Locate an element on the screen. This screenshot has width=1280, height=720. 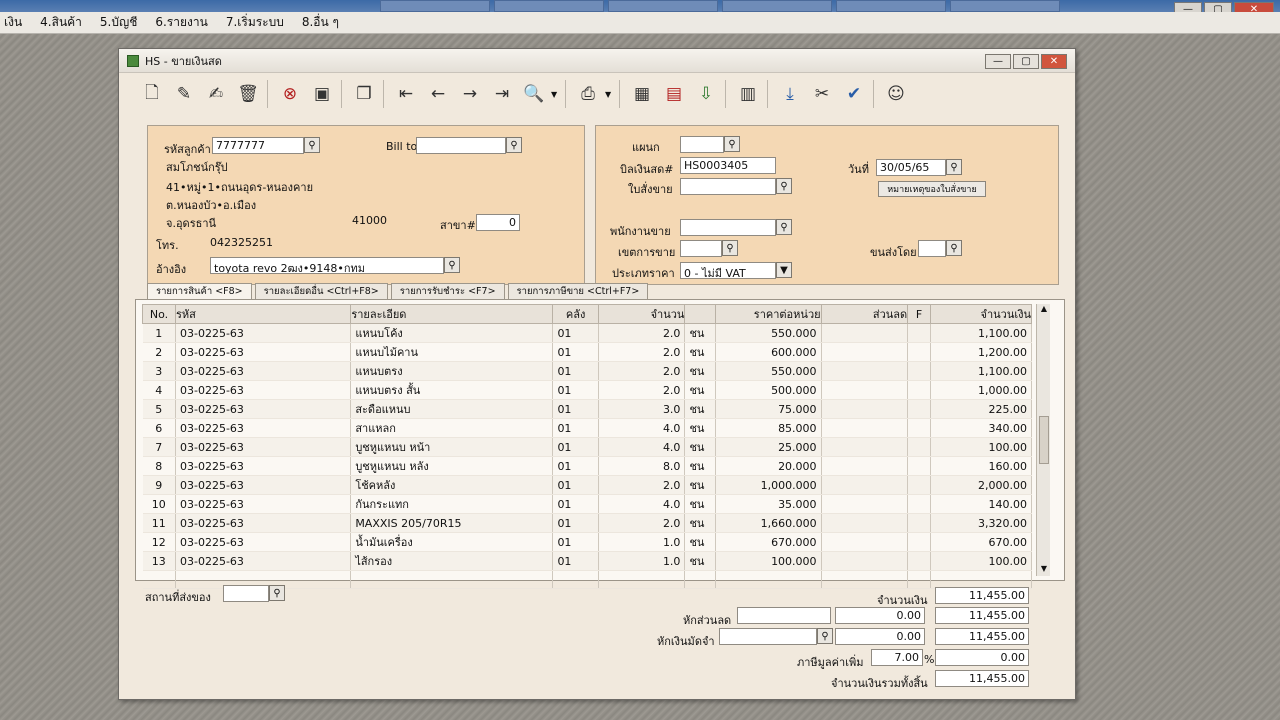
trash-icon: 🗑 is located at coordinates (248, 94).